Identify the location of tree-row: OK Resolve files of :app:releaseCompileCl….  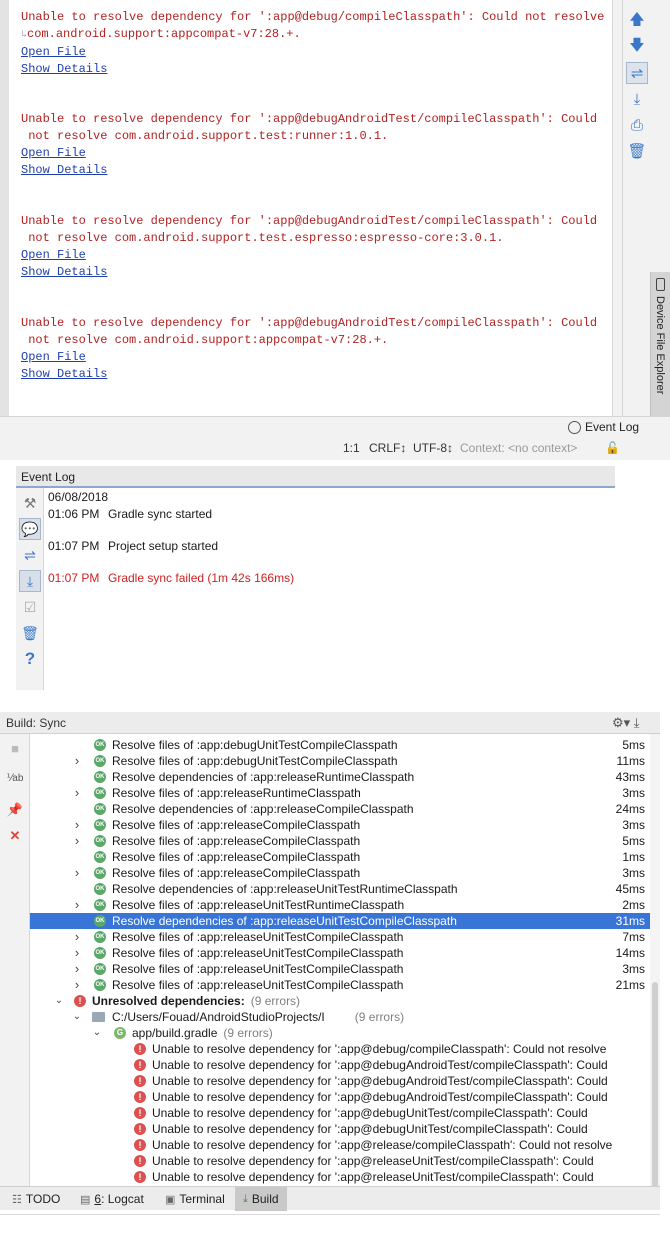
(340, 857).